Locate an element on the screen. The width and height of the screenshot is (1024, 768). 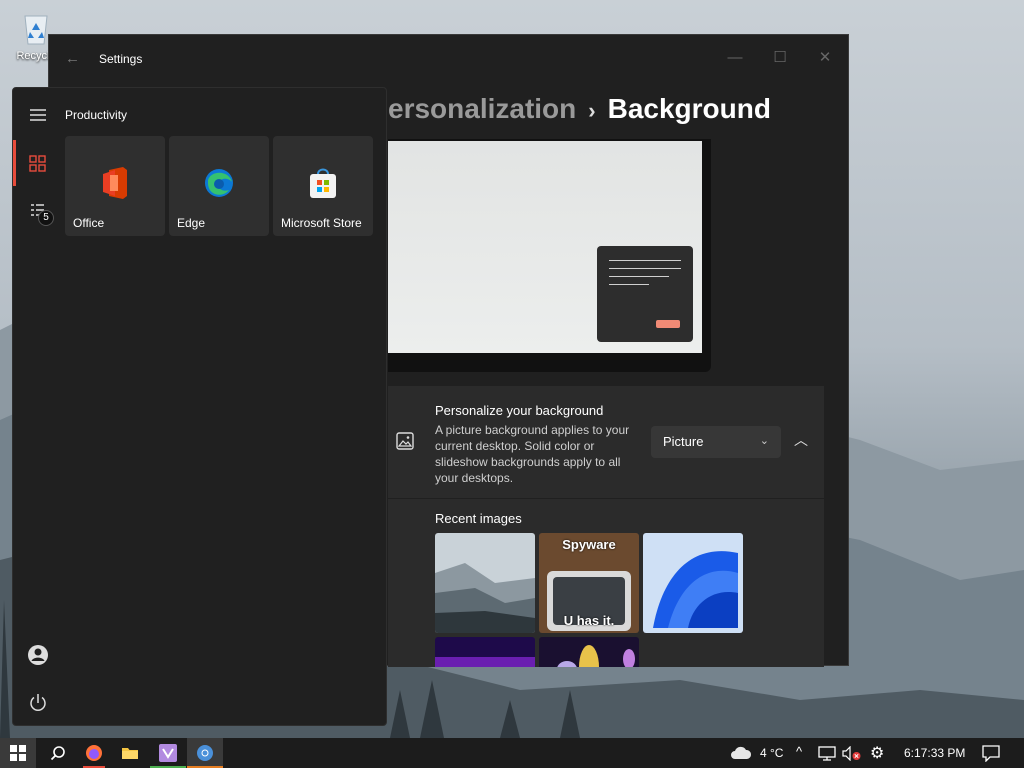
visual-studio-icon is located at coordinates (168, 753).